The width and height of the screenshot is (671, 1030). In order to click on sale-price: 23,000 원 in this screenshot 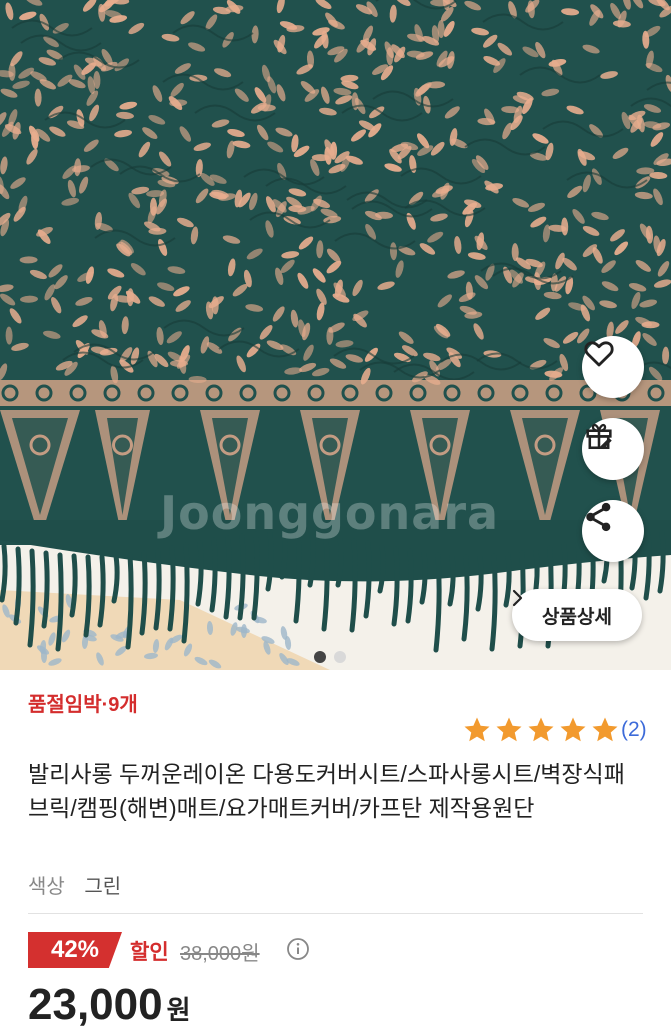, I will do `click(109, 1005)`.